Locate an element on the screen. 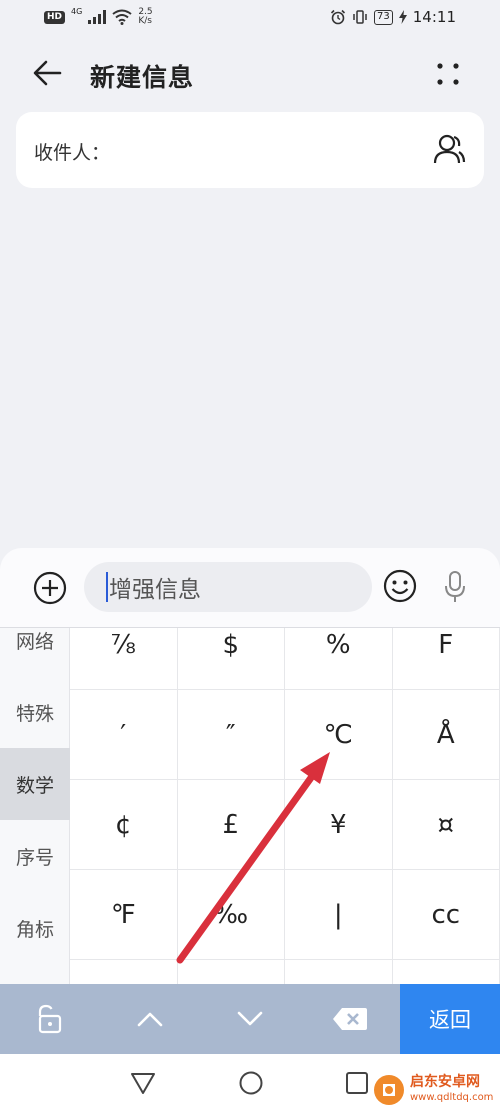  category-label: 序号 is located at coordinates (34, 857).